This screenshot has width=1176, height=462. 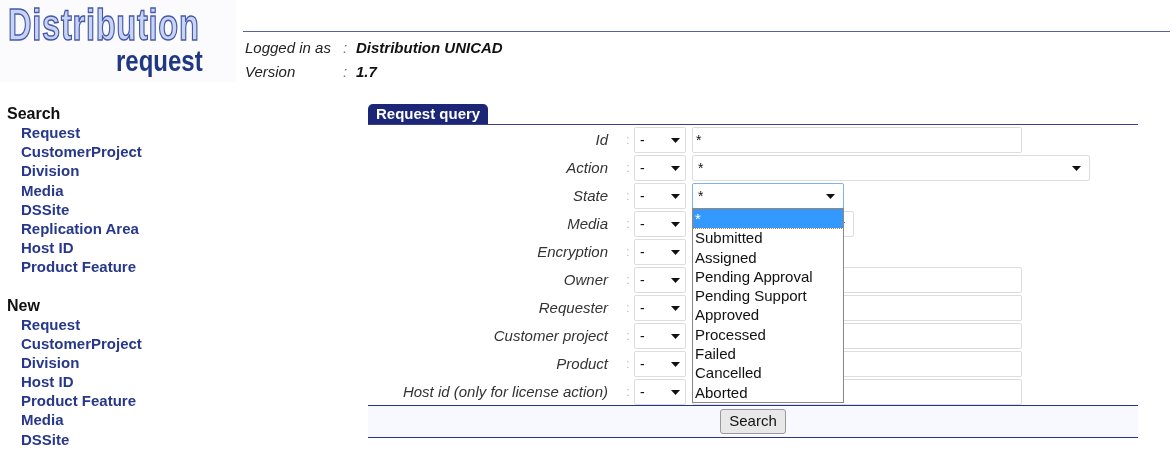 I want to click on field-label: Product, so click(x=581, y=363).